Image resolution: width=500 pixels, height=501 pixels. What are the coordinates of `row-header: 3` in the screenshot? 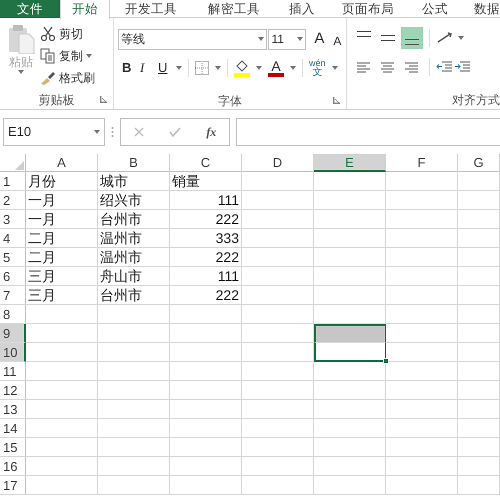 It's located at (13, 219).